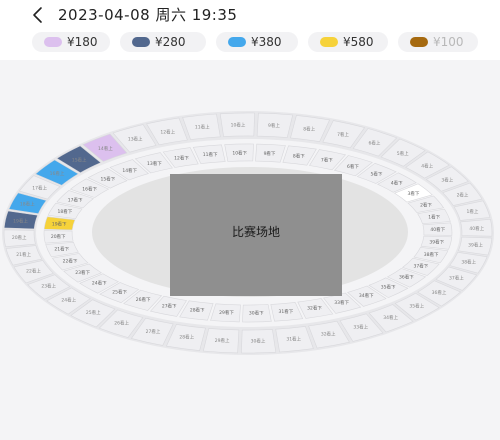 This screenshot has height=440, width=500. What do you see at coordinates (226, 312) in the screenshot?
I see `section-label: 29看下` at bounding box center [226, 312].